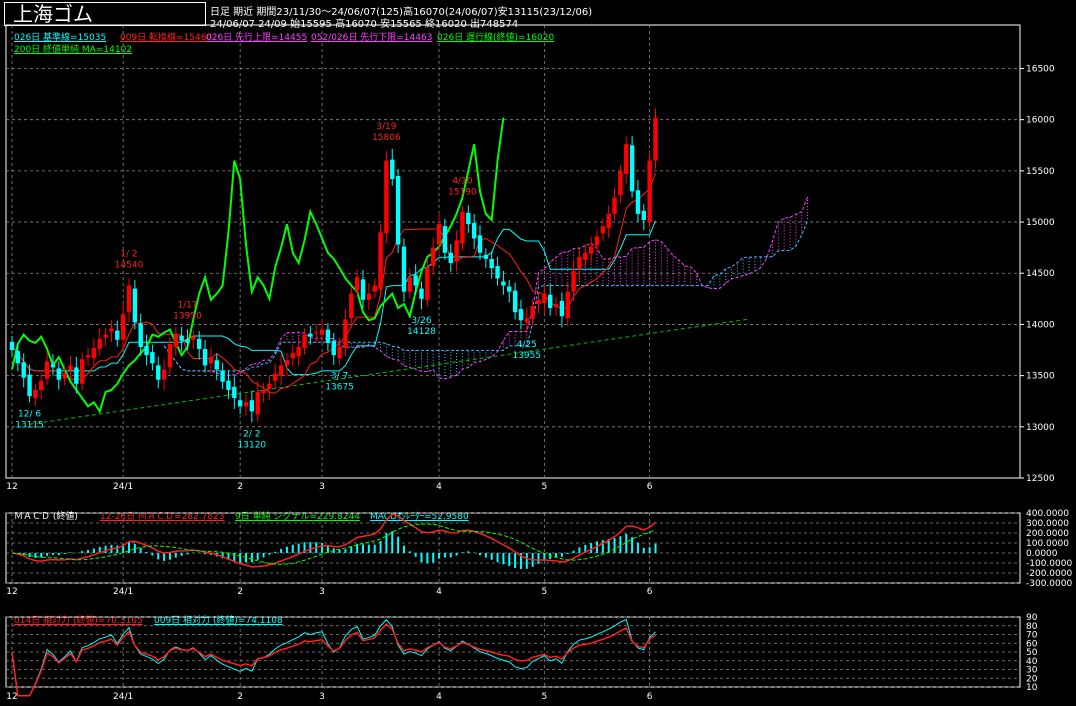 This screenshot has height=706, width=1076. Describe the element at coordinates (421, 332) in the screenshot. I see `trough-price-label: 14128` at that location.